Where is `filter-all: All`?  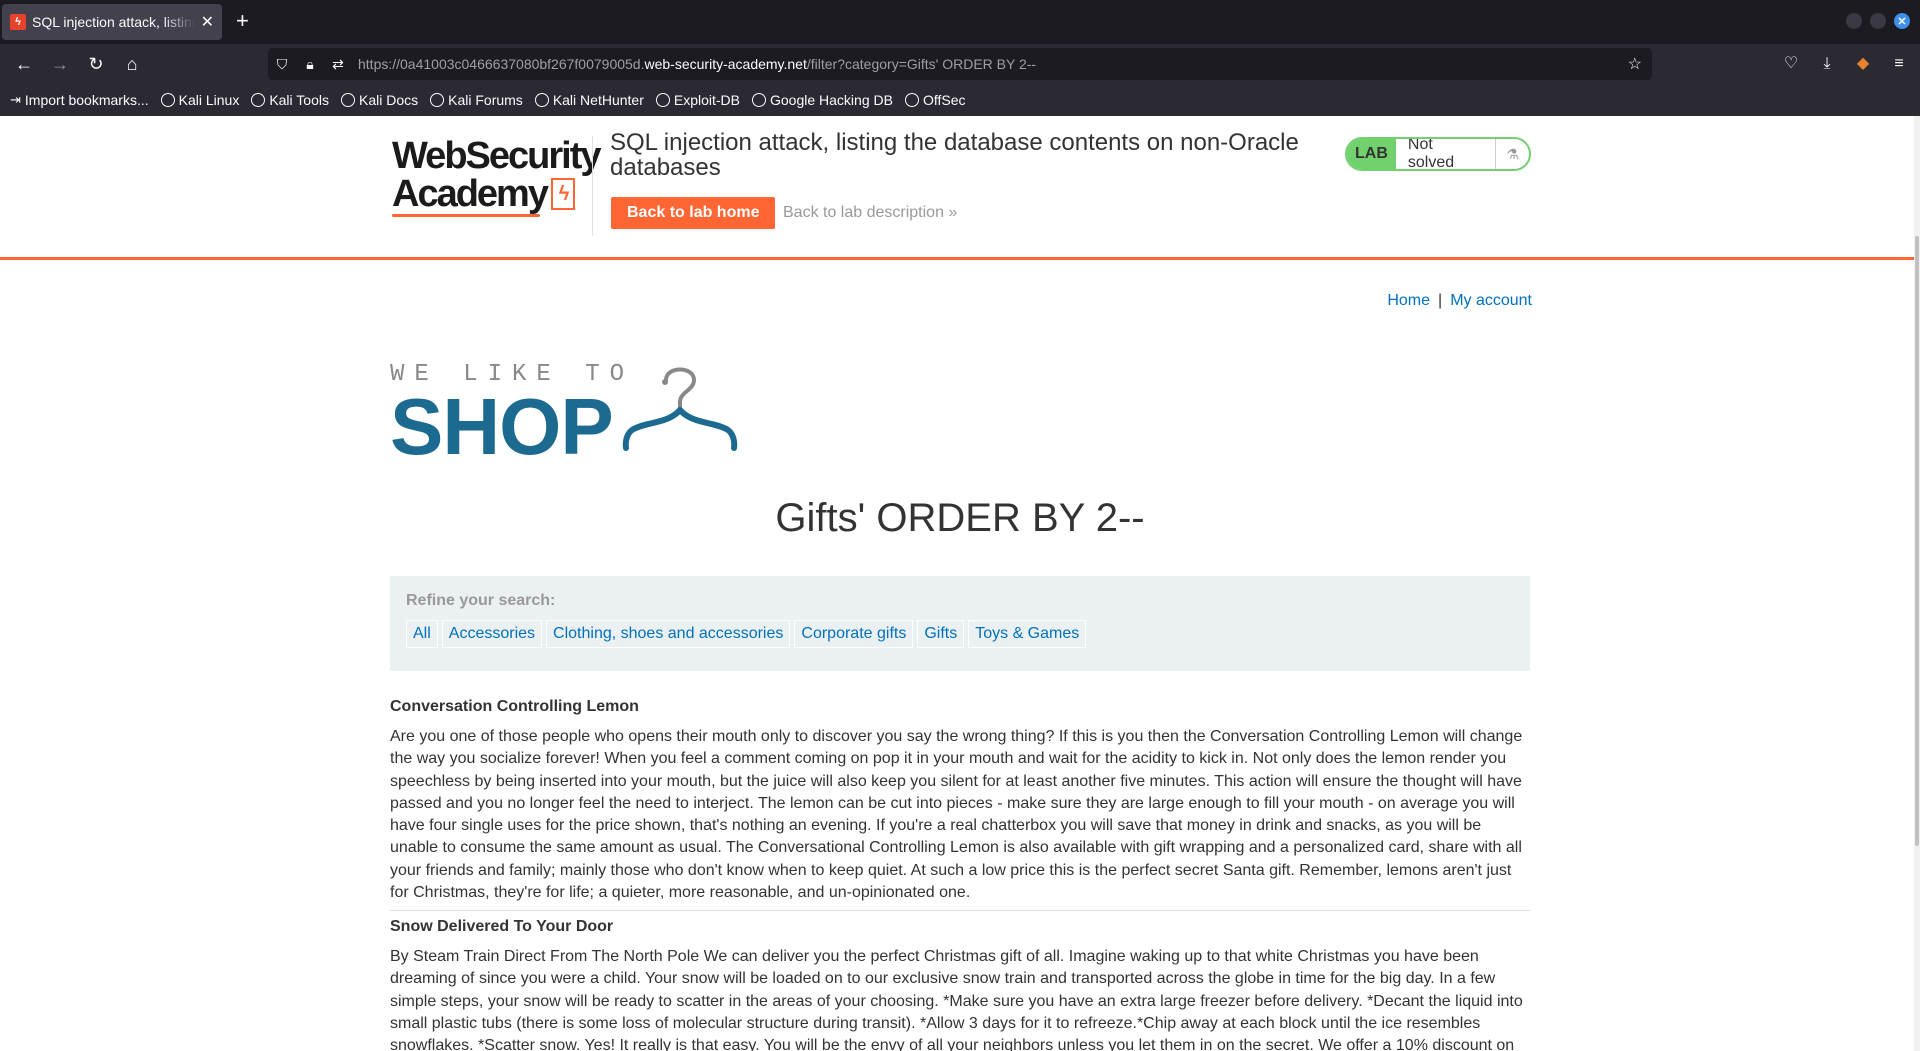 filter-all: All is located at coordinates (422, 634).